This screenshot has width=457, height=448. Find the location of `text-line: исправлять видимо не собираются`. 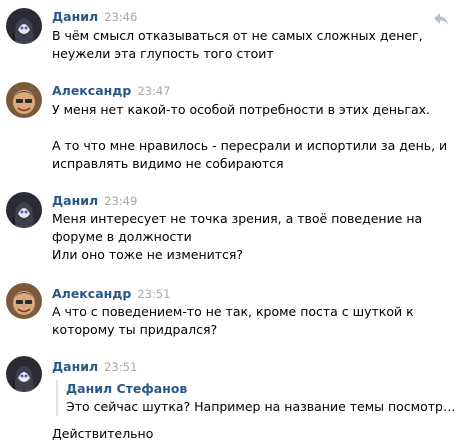

text-line: исправлять видимо не собираются is located at coordinates (168, 163).